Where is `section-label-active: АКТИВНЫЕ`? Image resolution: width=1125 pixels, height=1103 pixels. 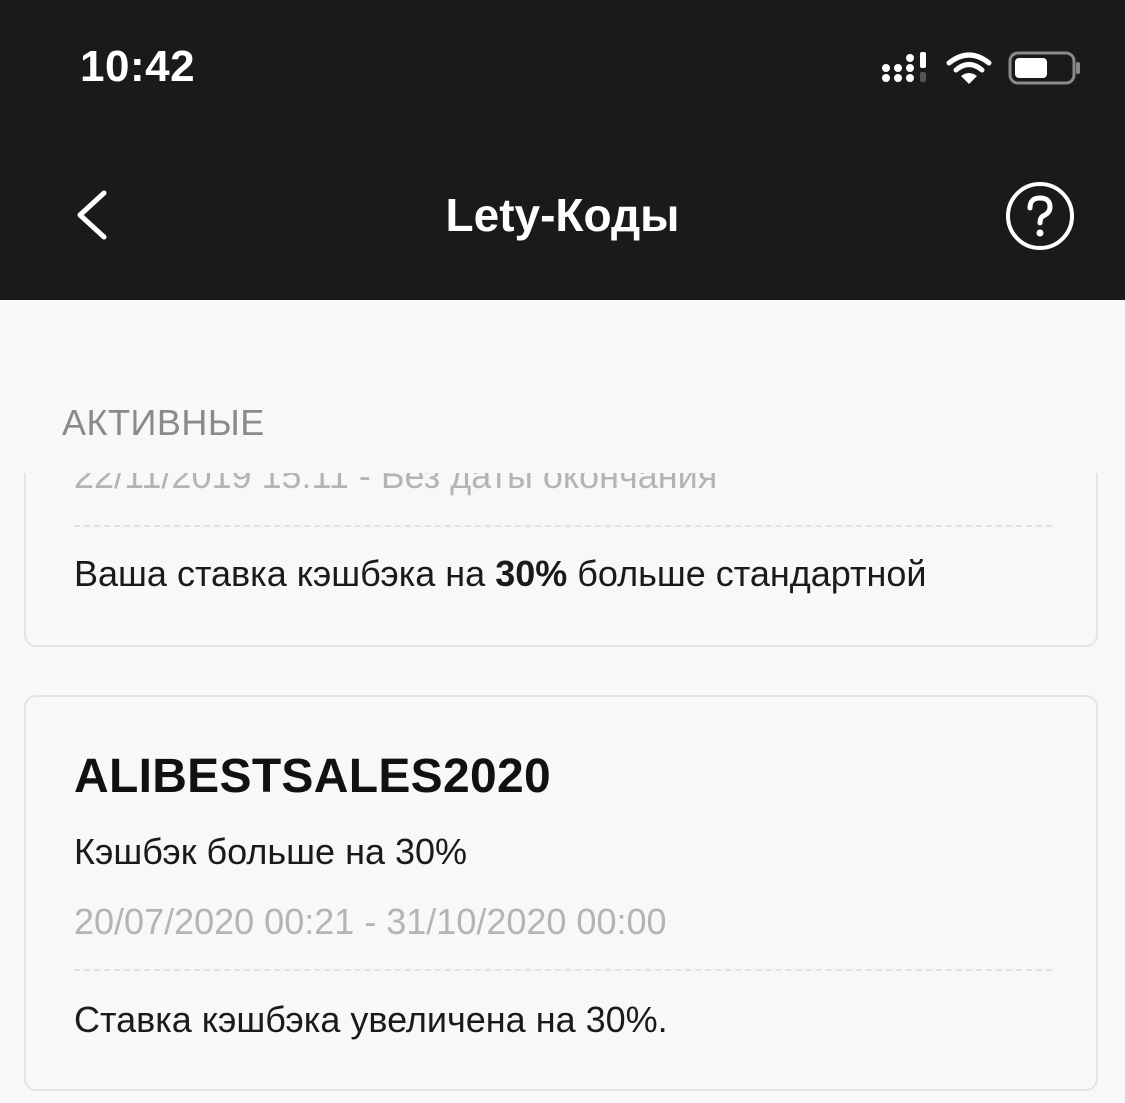
section-label-active: АКТИВНЫЕ is located at coordinates (163, 422).